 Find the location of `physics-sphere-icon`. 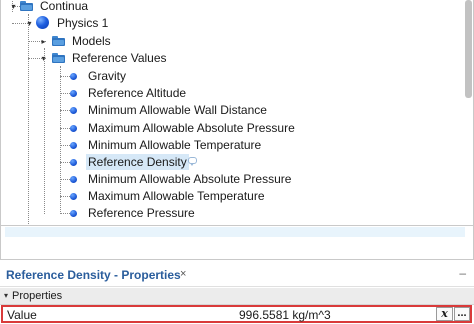

physics-sphere-icon is located at coordinates (42, 22).